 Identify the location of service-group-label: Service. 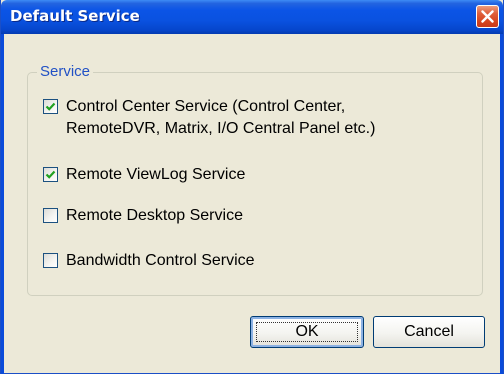
(65, 72).